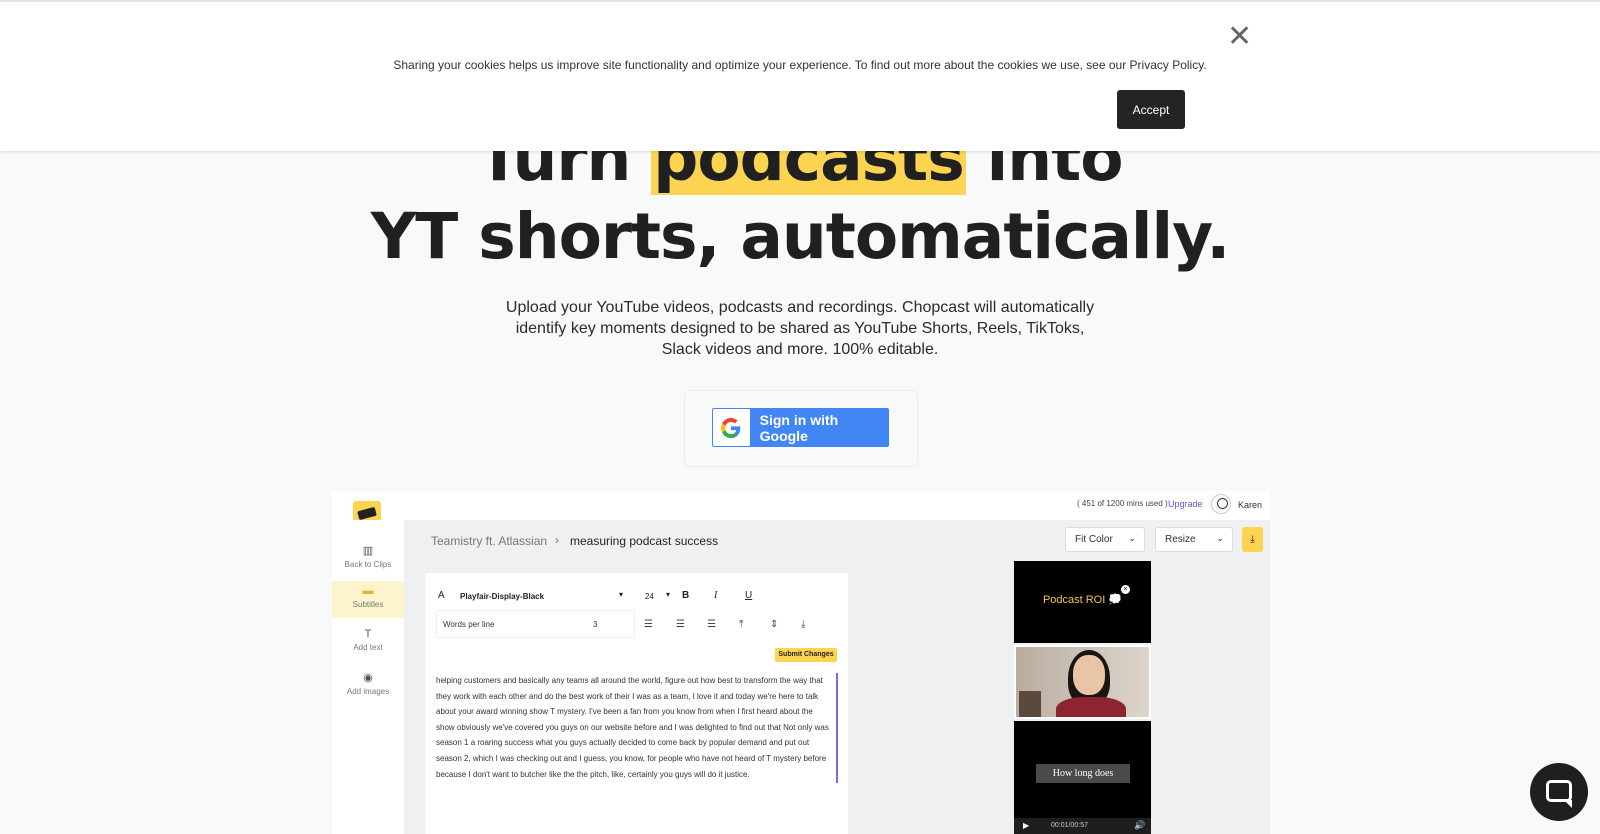 Image resolution: width=1600 pixels, height=834 pixels. I want to click on google-signin-button: Sign in with Google, so click(800, 427).